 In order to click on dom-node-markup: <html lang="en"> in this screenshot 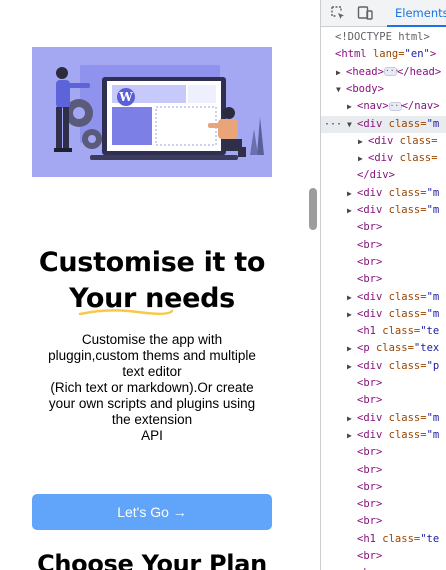, I will do `click(386, 54)`.